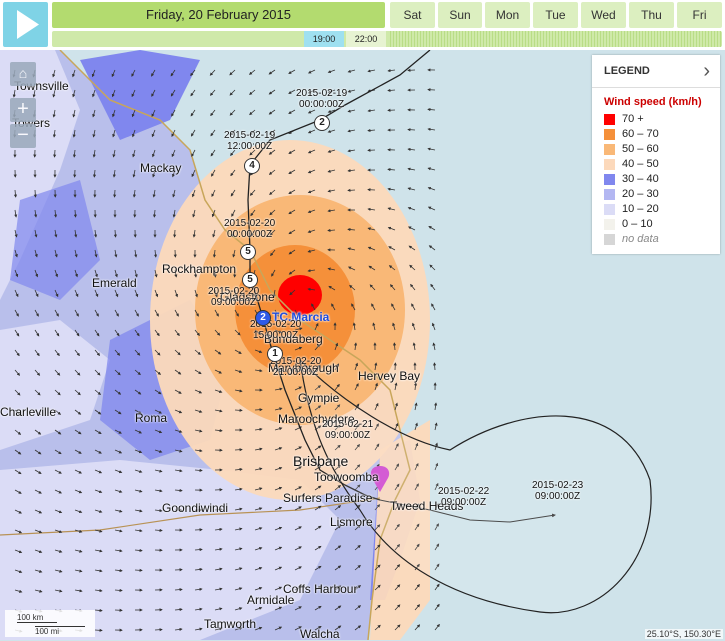  What do you see at coordinates (28, 412) in the screenshot?
I see `place-label: Charleville` at bounding box center [28, 412].